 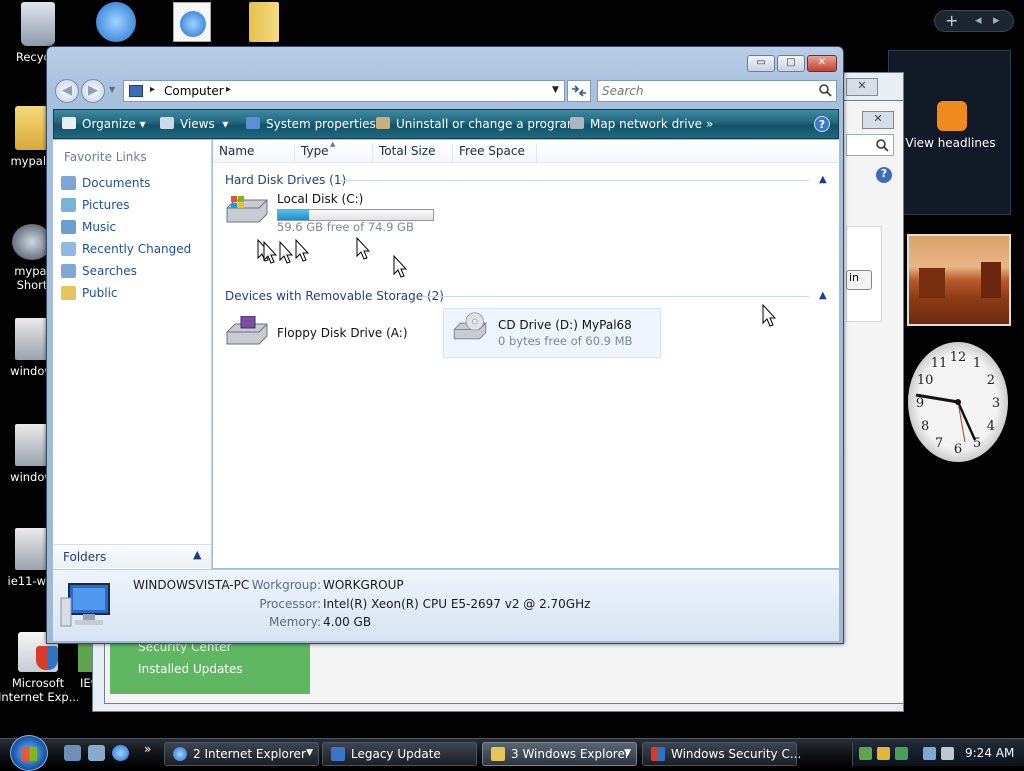 I want to click on installed-updates-link: Installed Updates, so click(x=190, y=669).